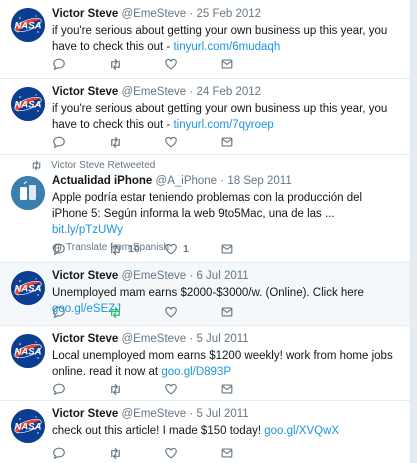 This screenshot has width=417, height=463. Describe the element at coordinates (223, 125) in the screenshot. I see `tweet-link: tinyurl.com/7qyroep` at that location.